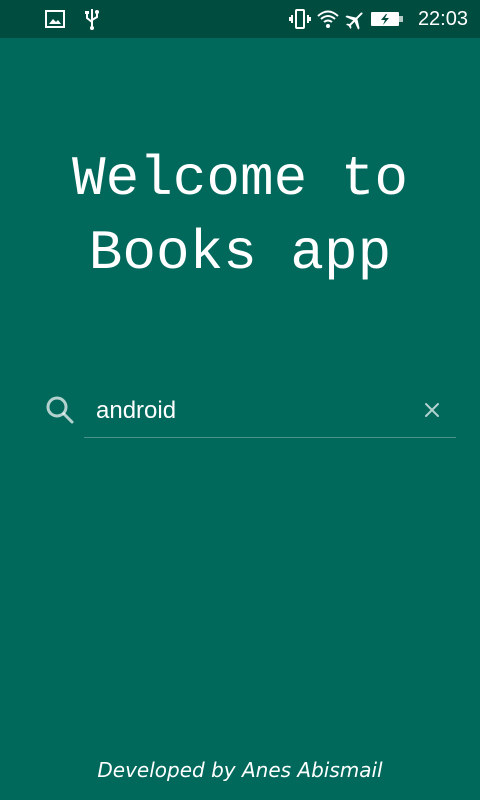  Describe the element at coordinates (240, 253) in the screenshot. I see `welcome-line-2: Books app` at that location.